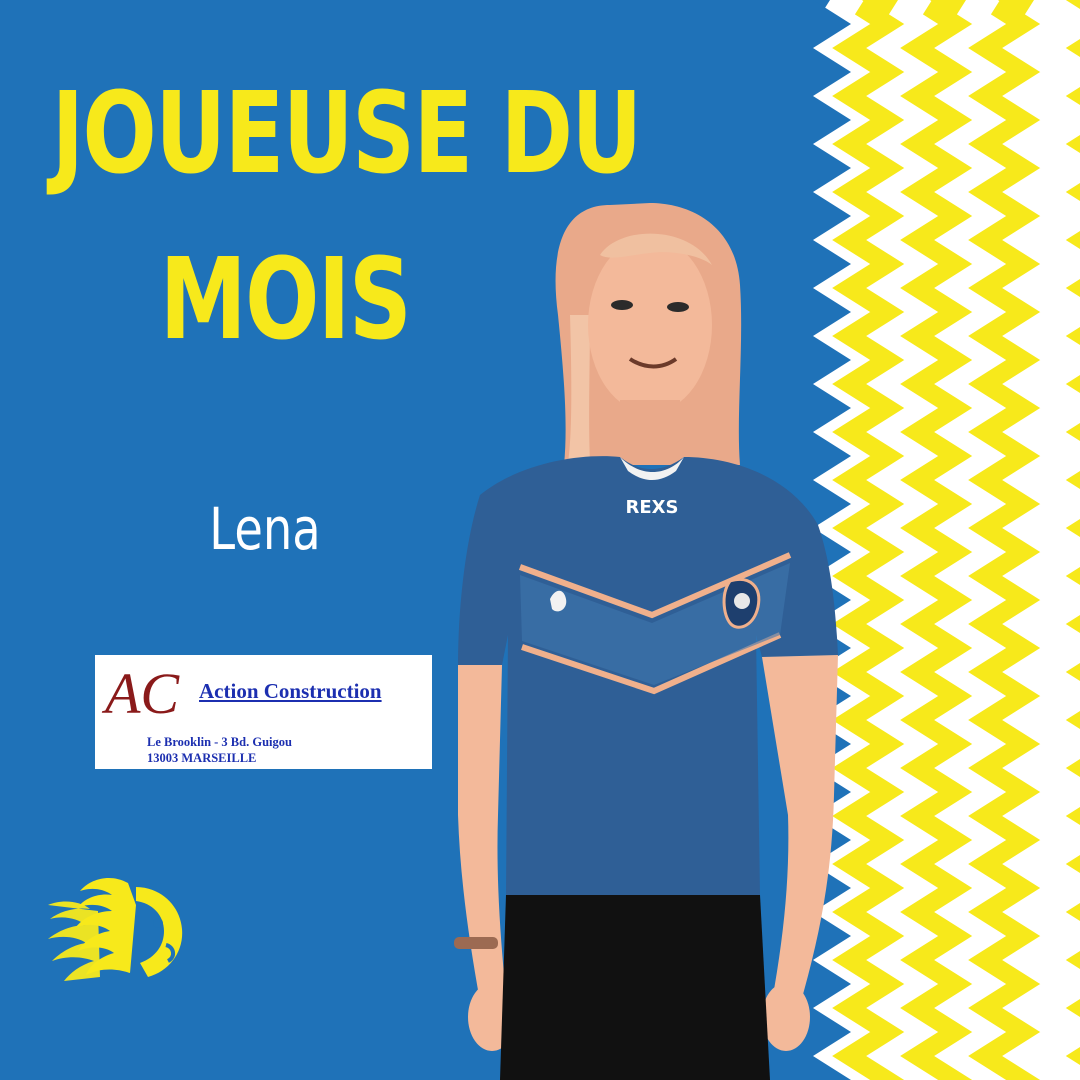 The width and height of the screenshot is (1080, 1080). Describe the element at coordinates (115, 929) in the screenshot. I see `lion-head-icon` at that location.